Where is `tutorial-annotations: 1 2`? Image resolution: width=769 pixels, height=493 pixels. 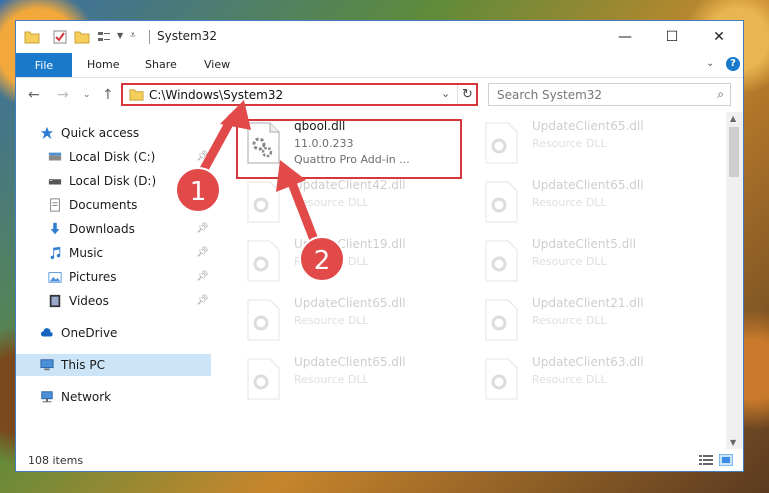 tutorial-annotations: 1 2 is located at coordinates (260, 191).